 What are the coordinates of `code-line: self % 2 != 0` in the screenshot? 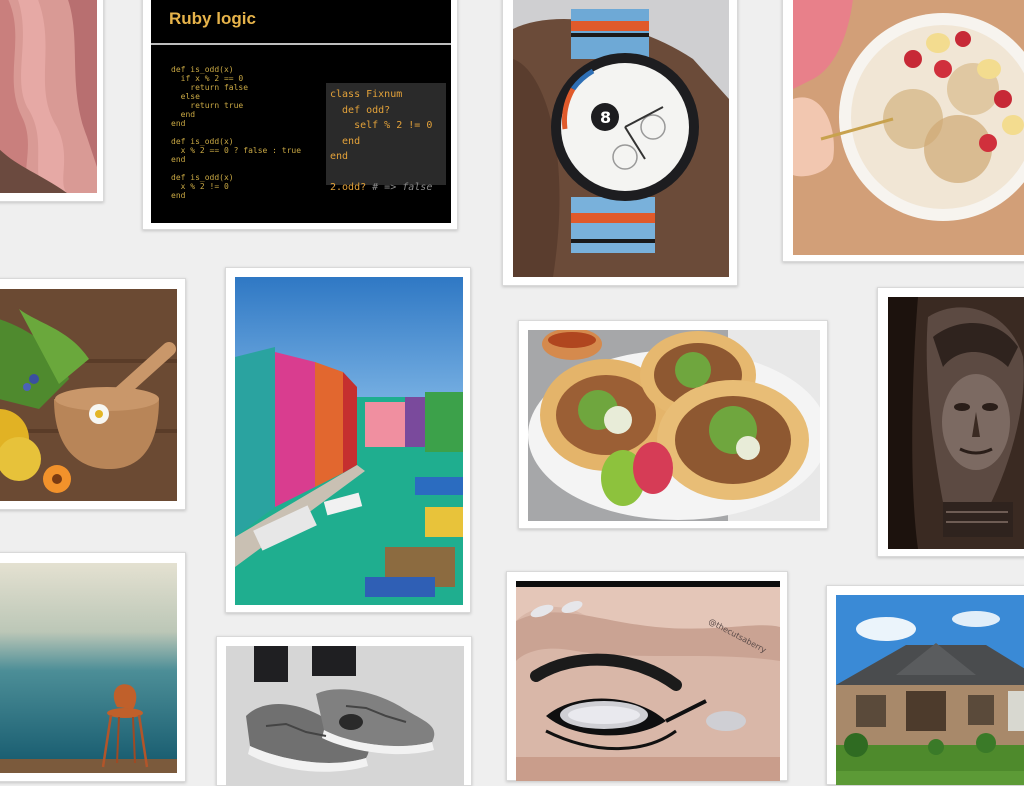 It's located at (381, 125).